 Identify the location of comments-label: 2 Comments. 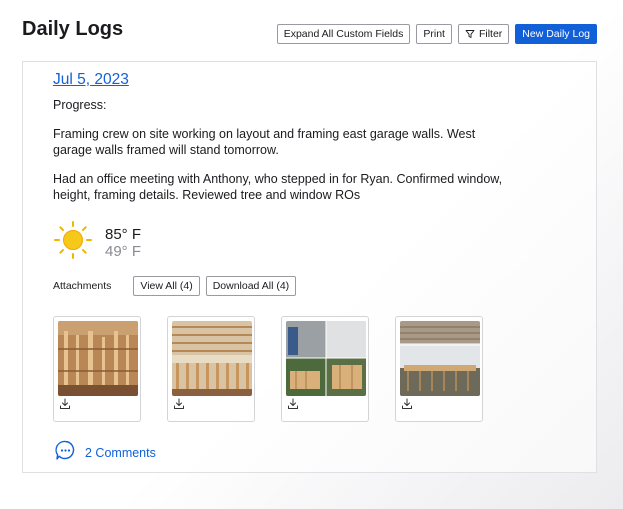
(120, 453).